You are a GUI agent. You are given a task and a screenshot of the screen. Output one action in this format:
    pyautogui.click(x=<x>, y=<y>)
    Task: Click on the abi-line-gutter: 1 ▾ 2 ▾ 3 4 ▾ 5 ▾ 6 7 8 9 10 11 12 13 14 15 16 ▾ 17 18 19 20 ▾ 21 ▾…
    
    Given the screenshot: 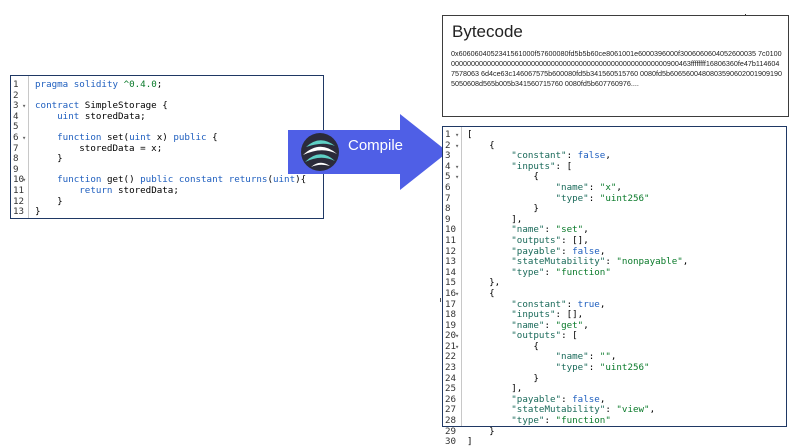 What is the action you would take?
    pyautogui.click(x=452, y=287)
    